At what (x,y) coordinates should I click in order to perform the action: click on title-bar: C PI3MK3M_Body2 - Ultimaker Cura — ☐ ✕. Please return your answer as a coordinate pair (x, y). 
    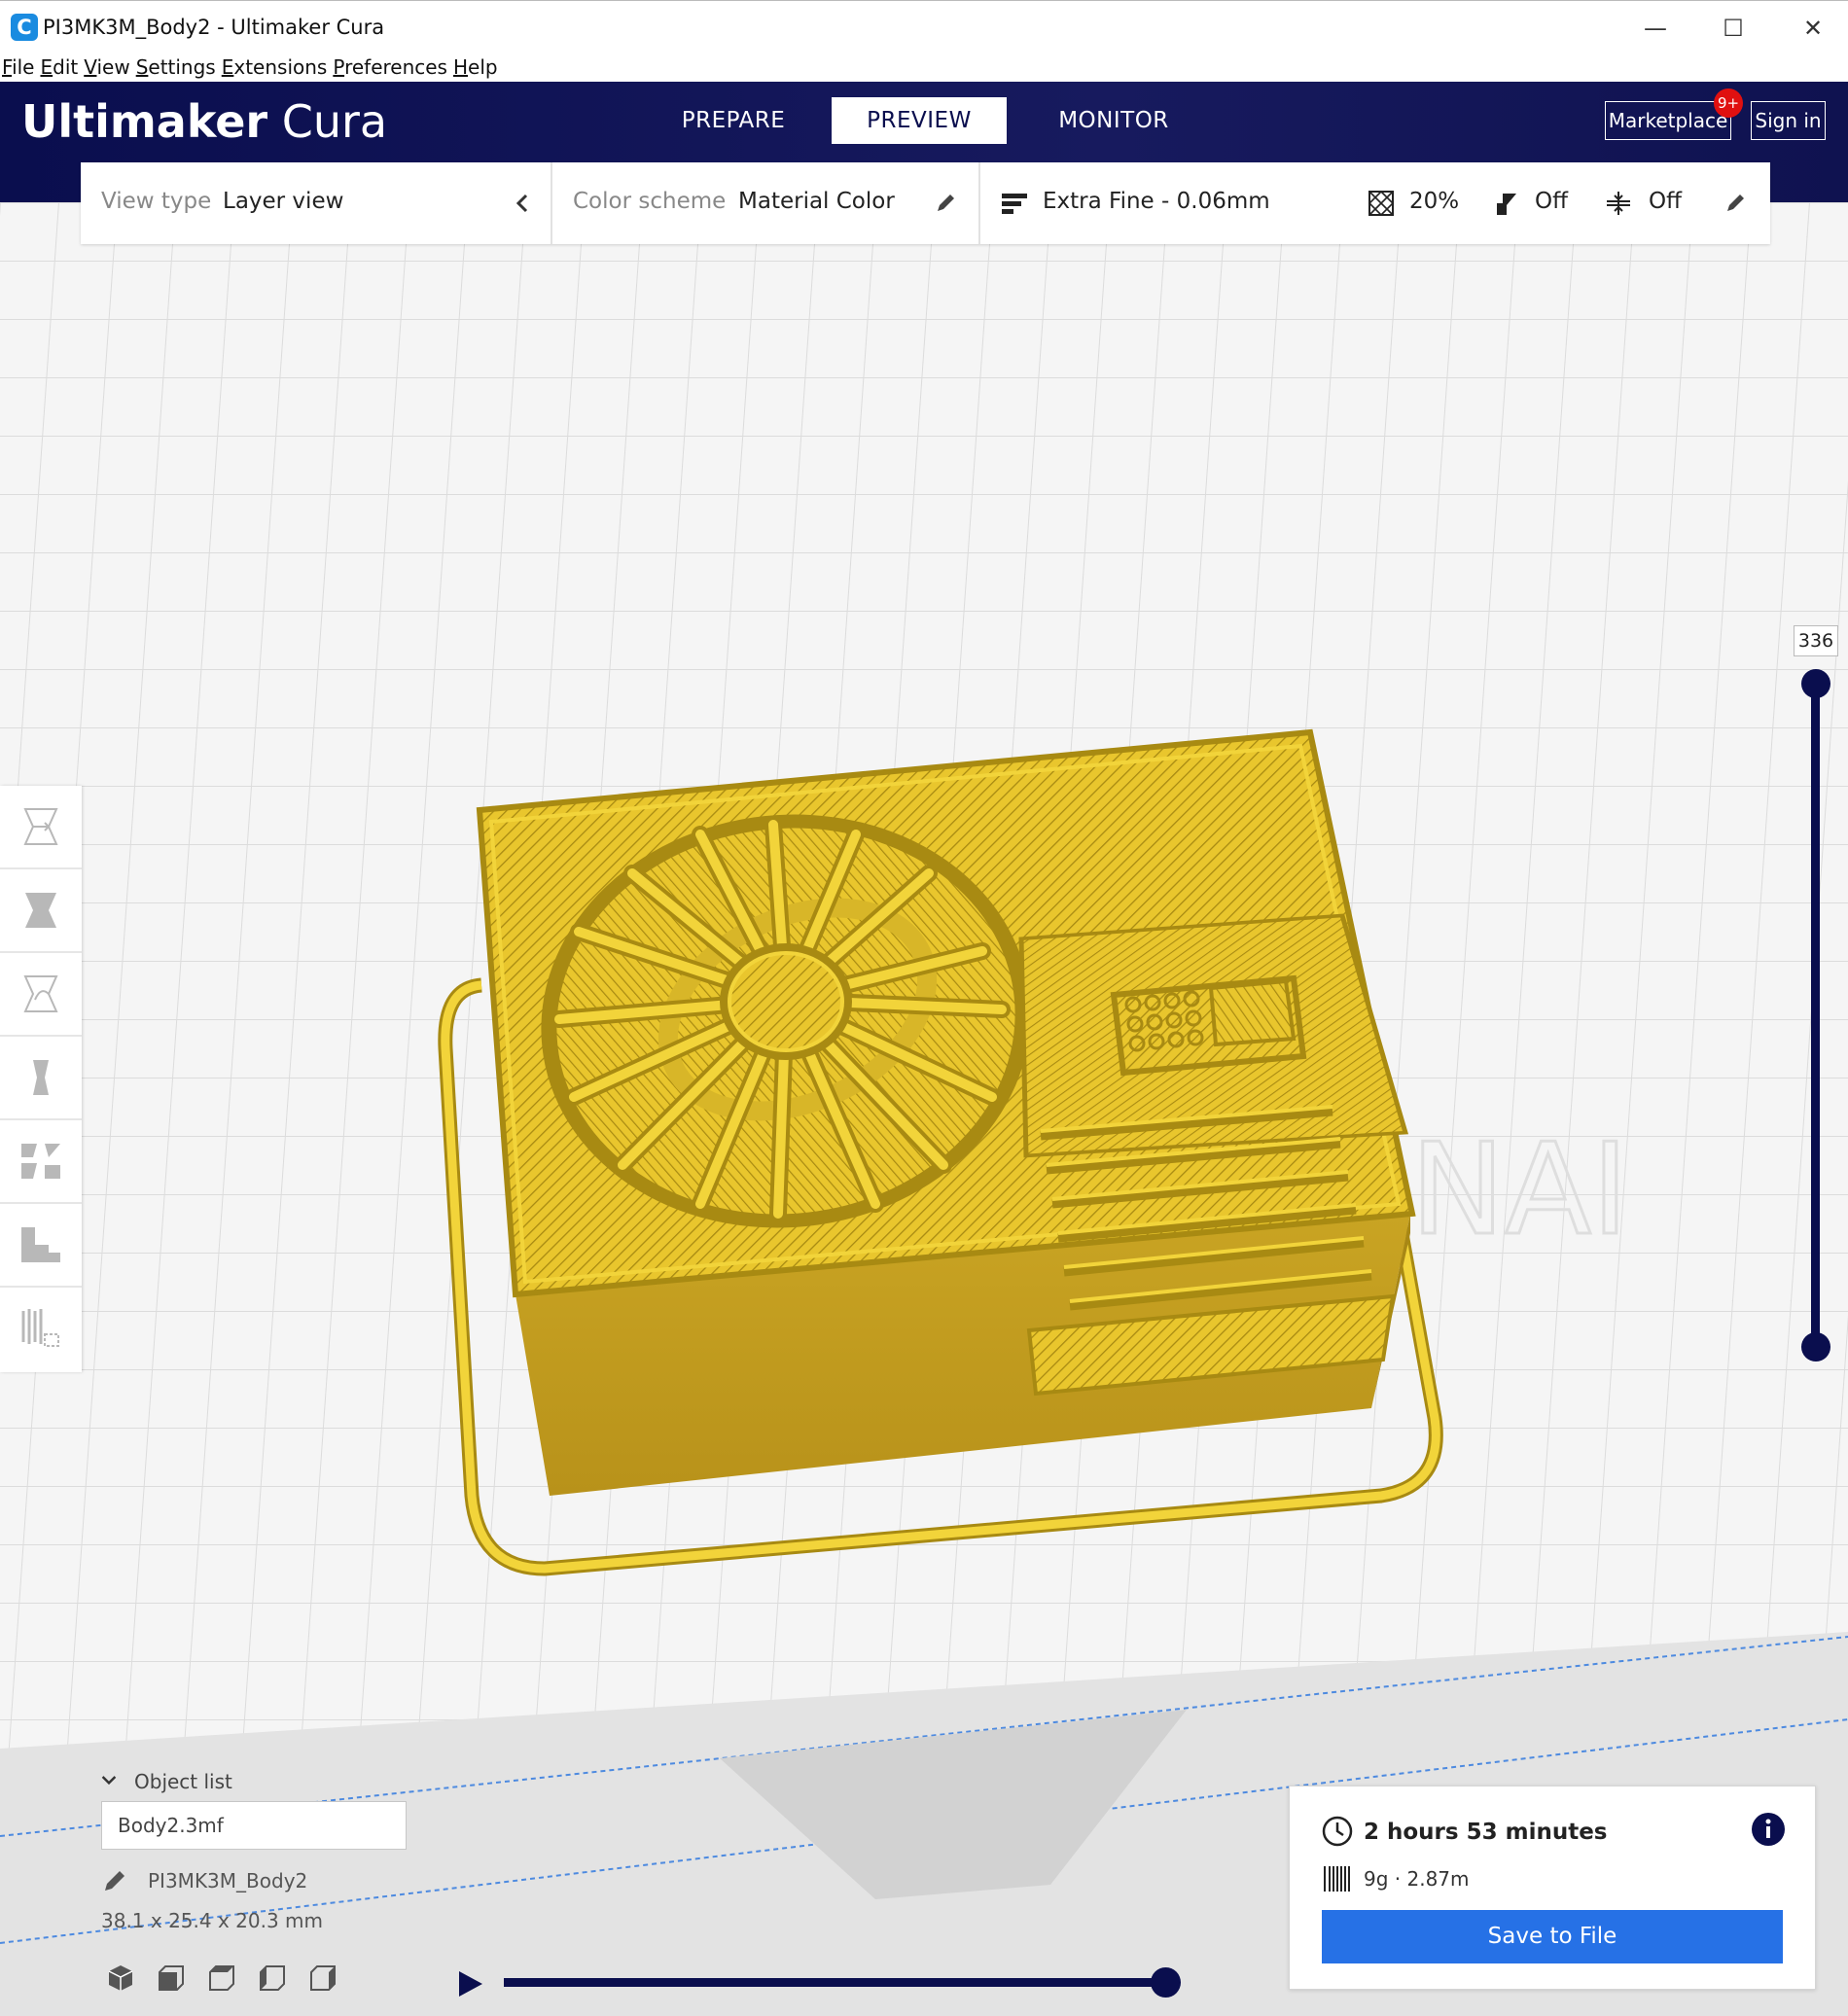
    Looking at the image, I should click on (924, 27).